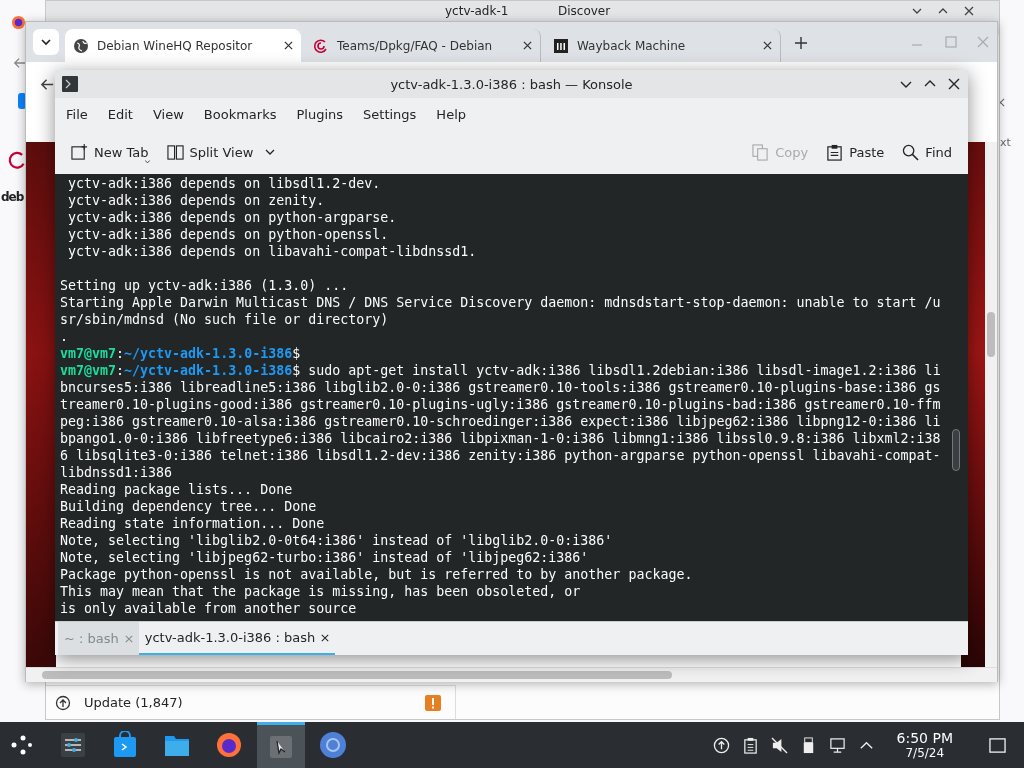 The height and width of the screenshot is (768, 1024). Describe the element at coordinates (433, 702) in the screenshot. I see `warning-icon` at that location.